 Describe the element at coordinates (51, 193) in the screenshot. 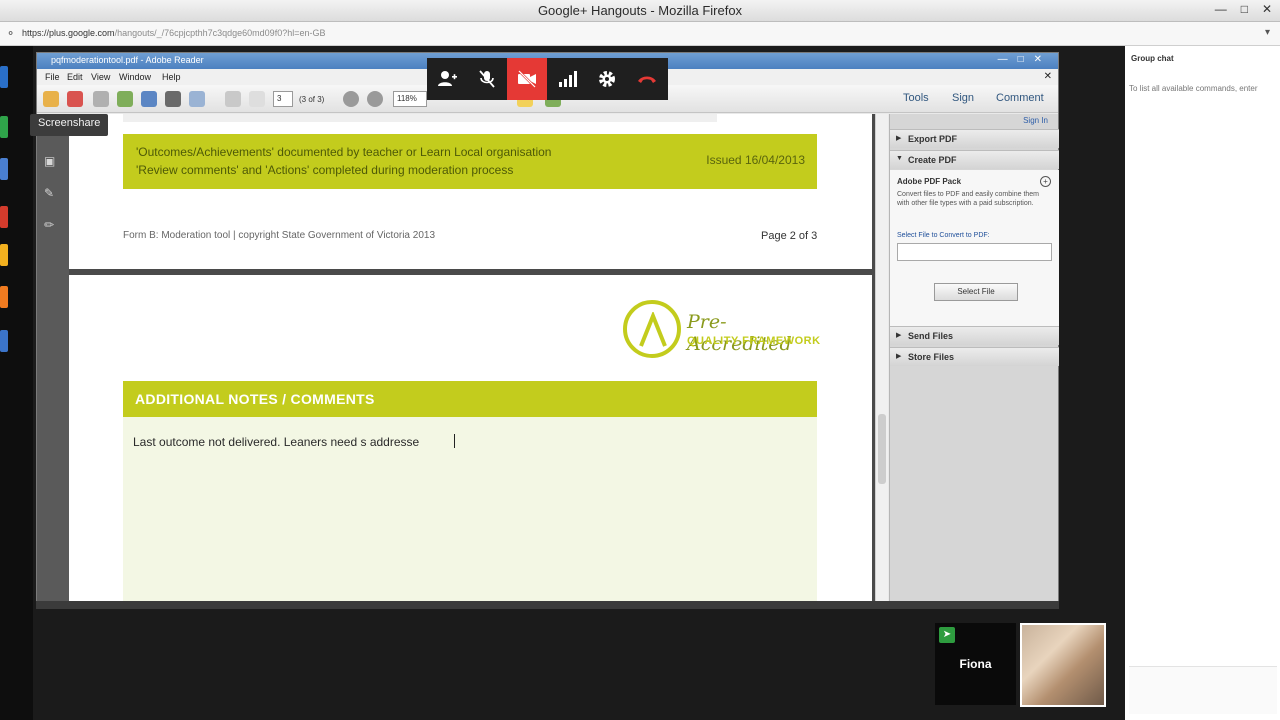

I see `attachment-icon: ✎` at that location.